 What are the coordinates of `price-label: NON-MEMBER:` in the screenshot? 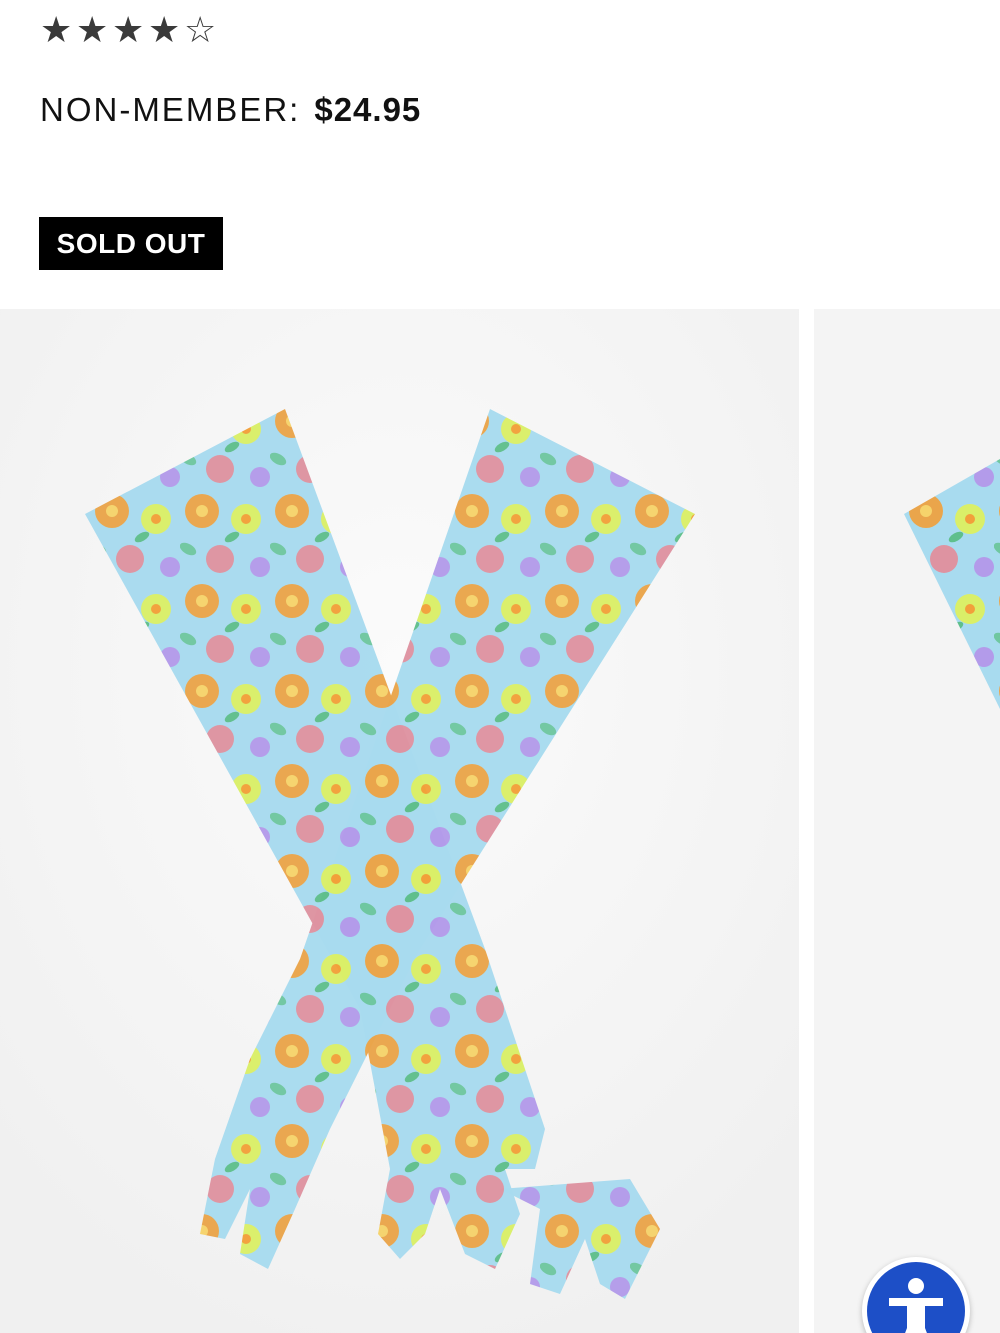 It's located at (170, 109).